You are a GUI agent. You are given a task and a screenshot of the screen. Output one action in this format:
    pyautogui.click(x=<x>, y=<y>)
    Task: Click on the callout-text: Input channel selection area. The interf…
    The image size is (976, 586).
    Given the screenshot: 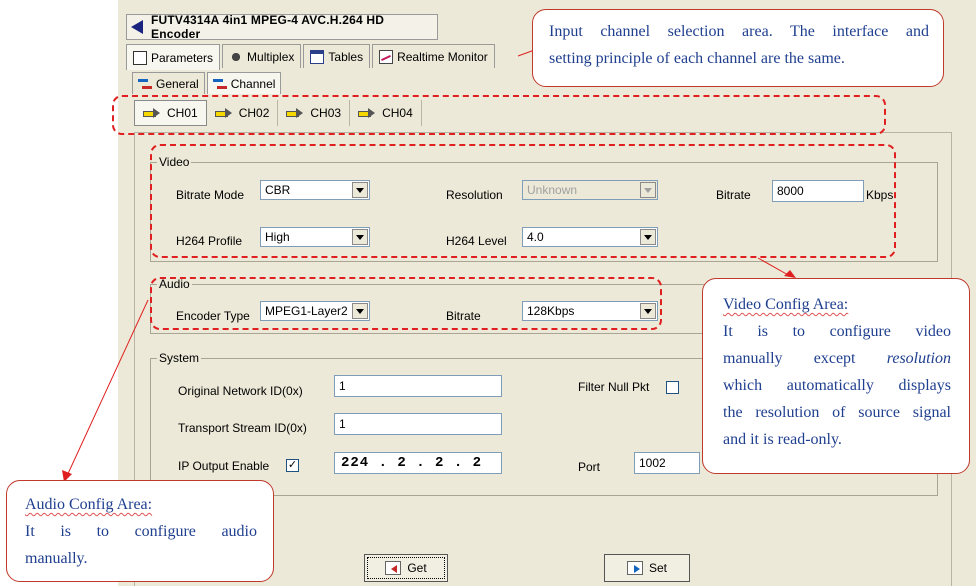 What is the action you would take?
    pyautogui.click(x=739, y=31)
    